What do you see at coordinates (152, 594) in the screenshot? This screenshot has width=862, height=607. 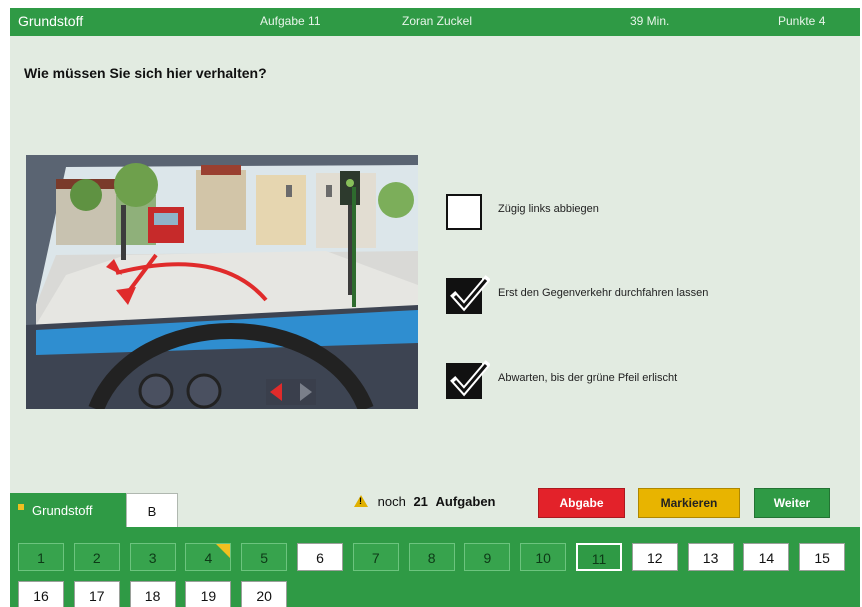 I see `task-number-button-18: 18` at bounding box center [152, 594].